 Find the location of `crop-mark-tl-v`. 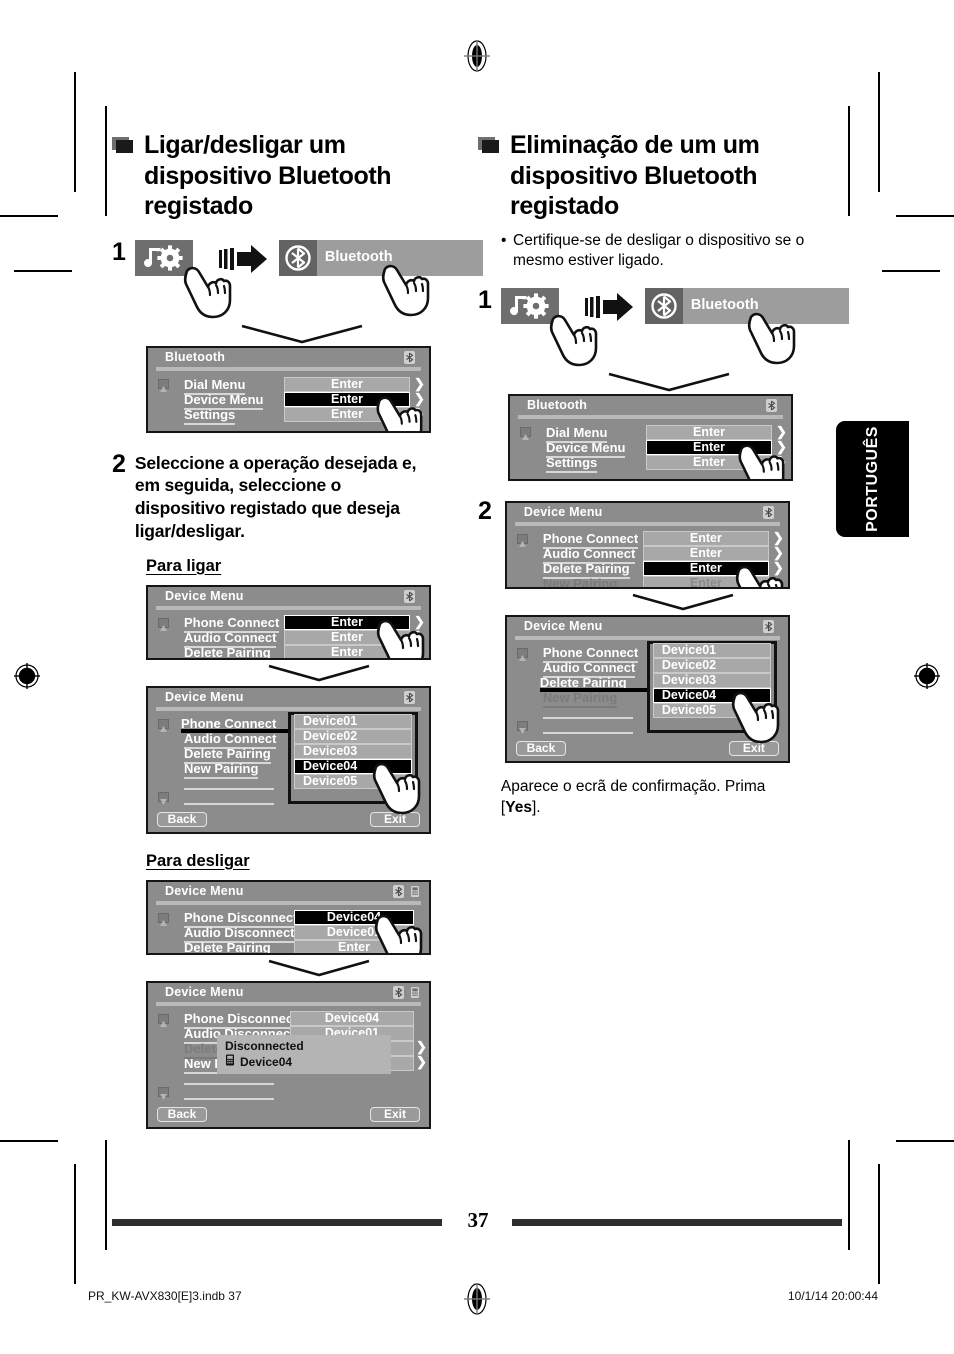

crop-mark-tl-v is located at coordinates (75, 132).